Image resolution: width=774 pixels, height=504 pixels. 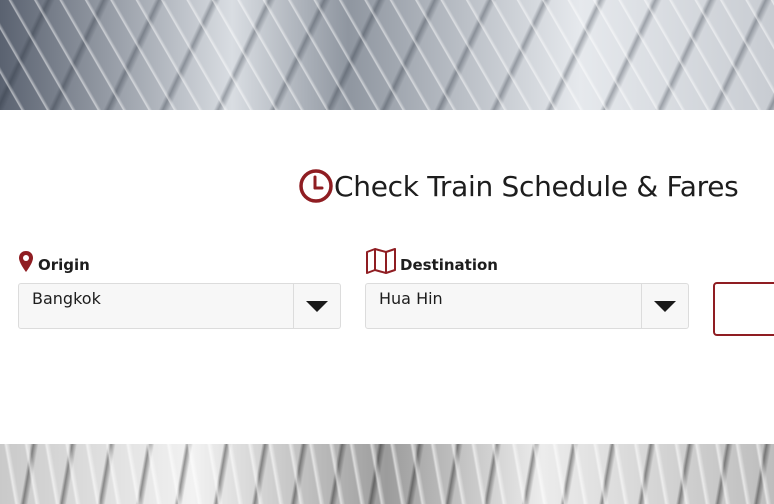 What do you see at coordinates (527, 306) in the screenshot?
I see `destination-select: Hua Hin` at bounding box center [527, 306].